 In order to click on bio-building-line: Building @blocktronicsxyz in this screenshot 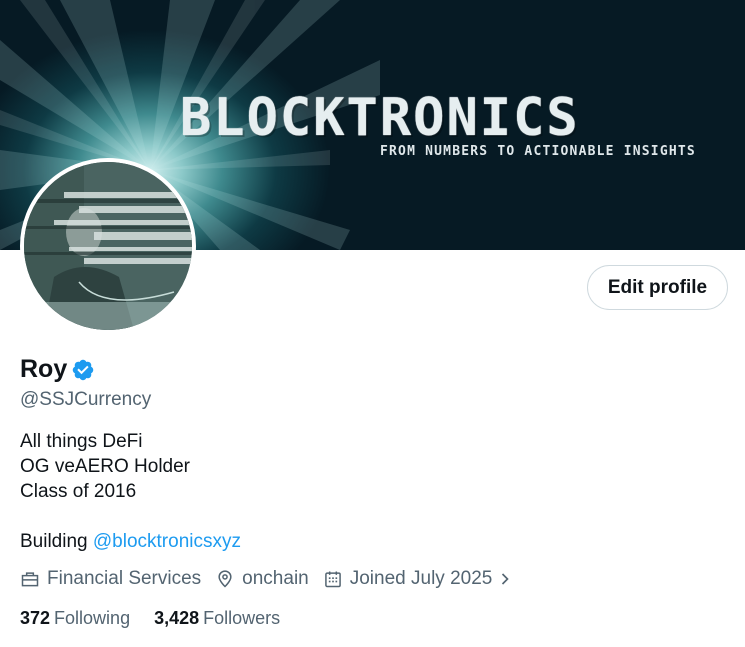, I will do `click(130, 541)`.